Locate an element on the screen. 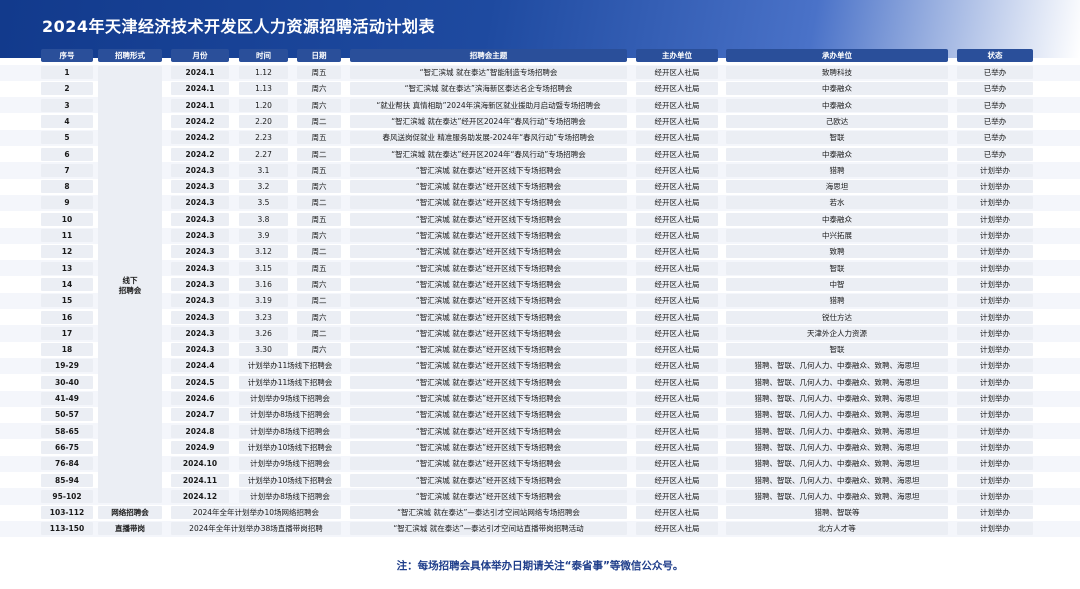  header-weekday: 日期 is located at coordinates (319, 55).